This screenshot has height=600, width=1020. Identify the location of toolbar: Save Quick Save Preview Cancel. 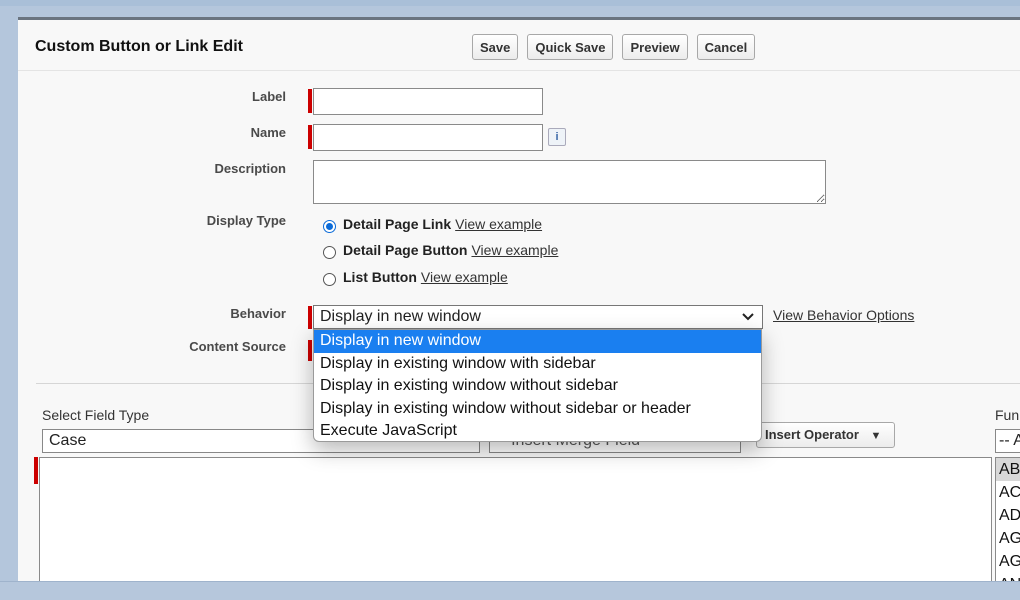
(614, 47).